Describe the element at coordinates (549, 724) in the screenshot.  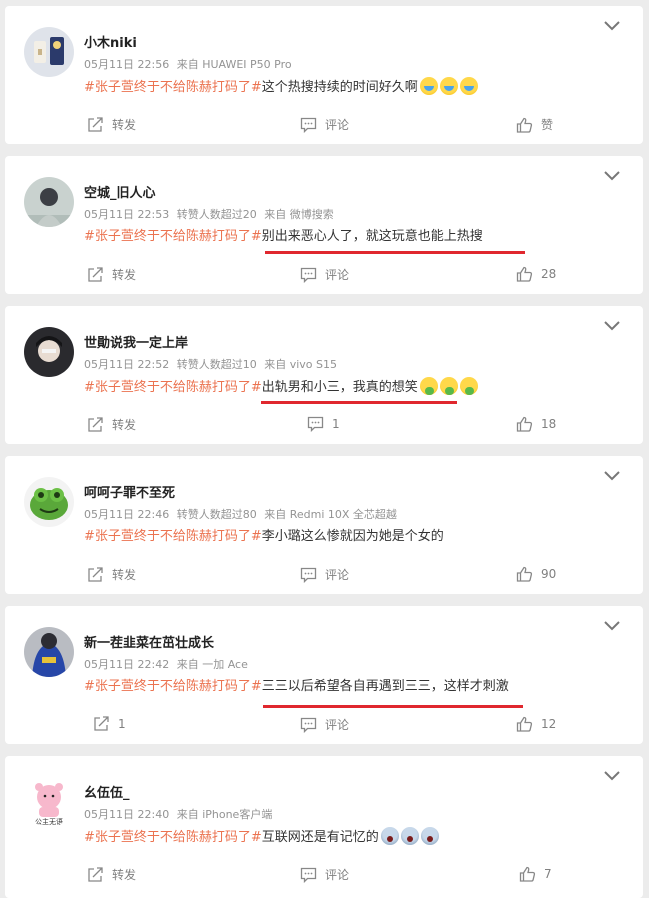
I see `like-count: 12` at that location.